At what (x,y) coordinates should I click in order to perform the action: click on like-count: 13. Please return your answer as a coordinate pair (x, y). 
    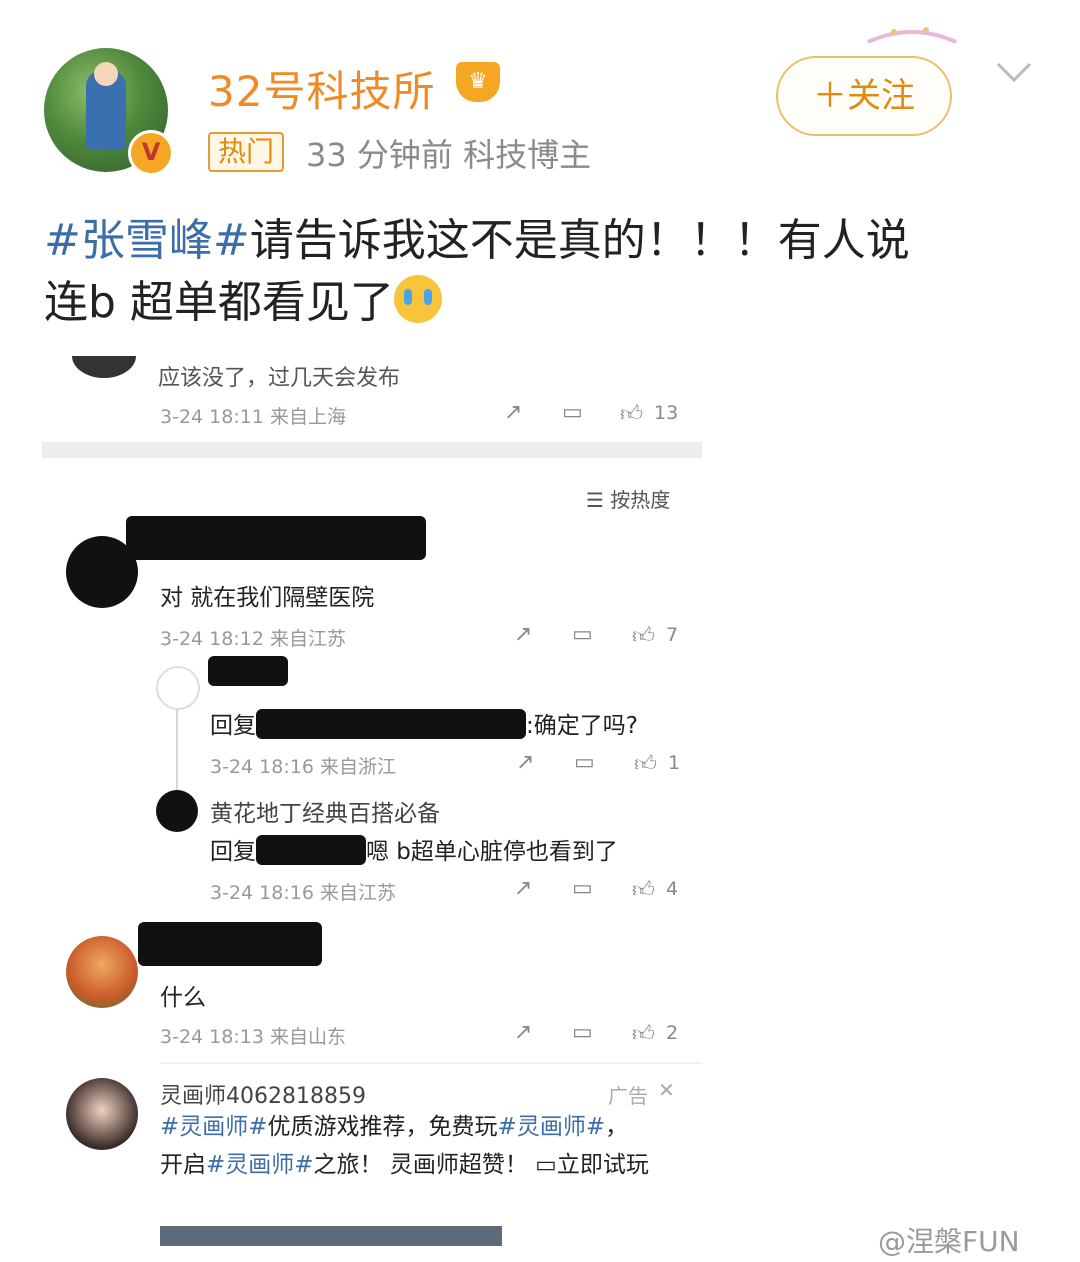
    Looking at the image, I should click on (666, 413).